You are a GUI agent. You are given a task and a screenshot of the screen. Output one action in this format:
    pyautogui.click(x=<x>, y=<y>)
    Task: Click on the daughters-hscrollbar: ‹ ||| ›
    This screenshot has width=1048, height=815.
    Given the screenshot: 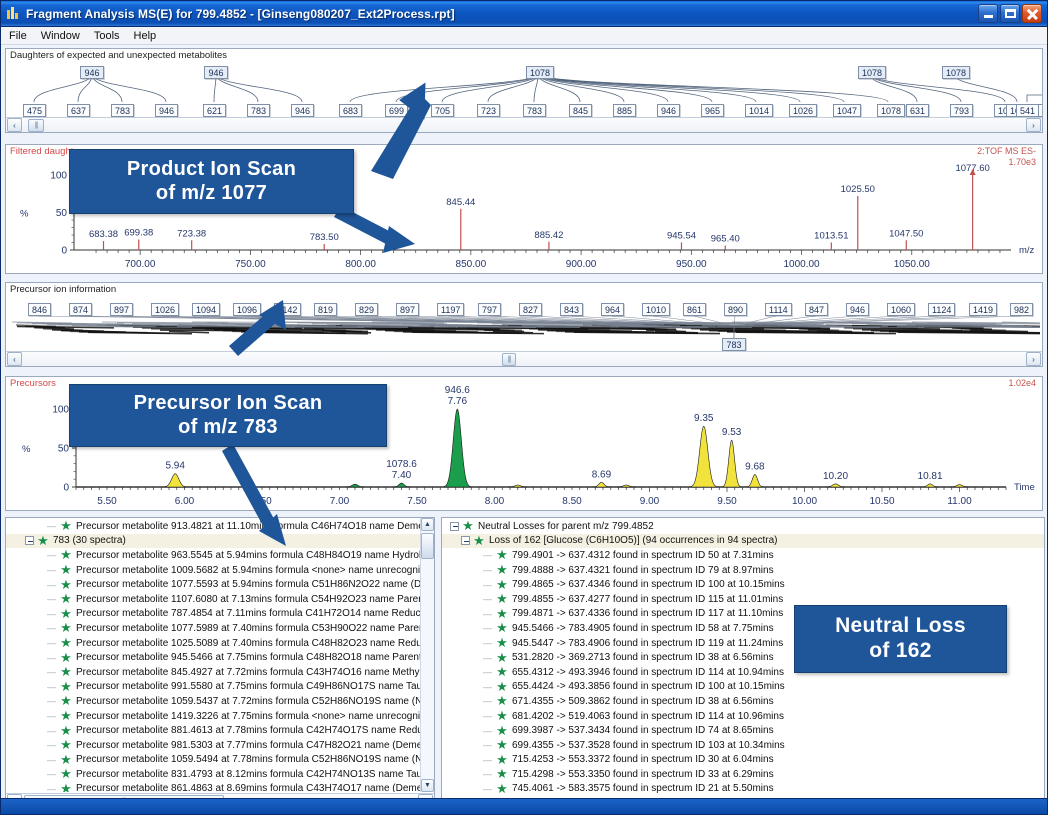 What is the action you would take?
    pyautogui.click(x=524, y=124)
    